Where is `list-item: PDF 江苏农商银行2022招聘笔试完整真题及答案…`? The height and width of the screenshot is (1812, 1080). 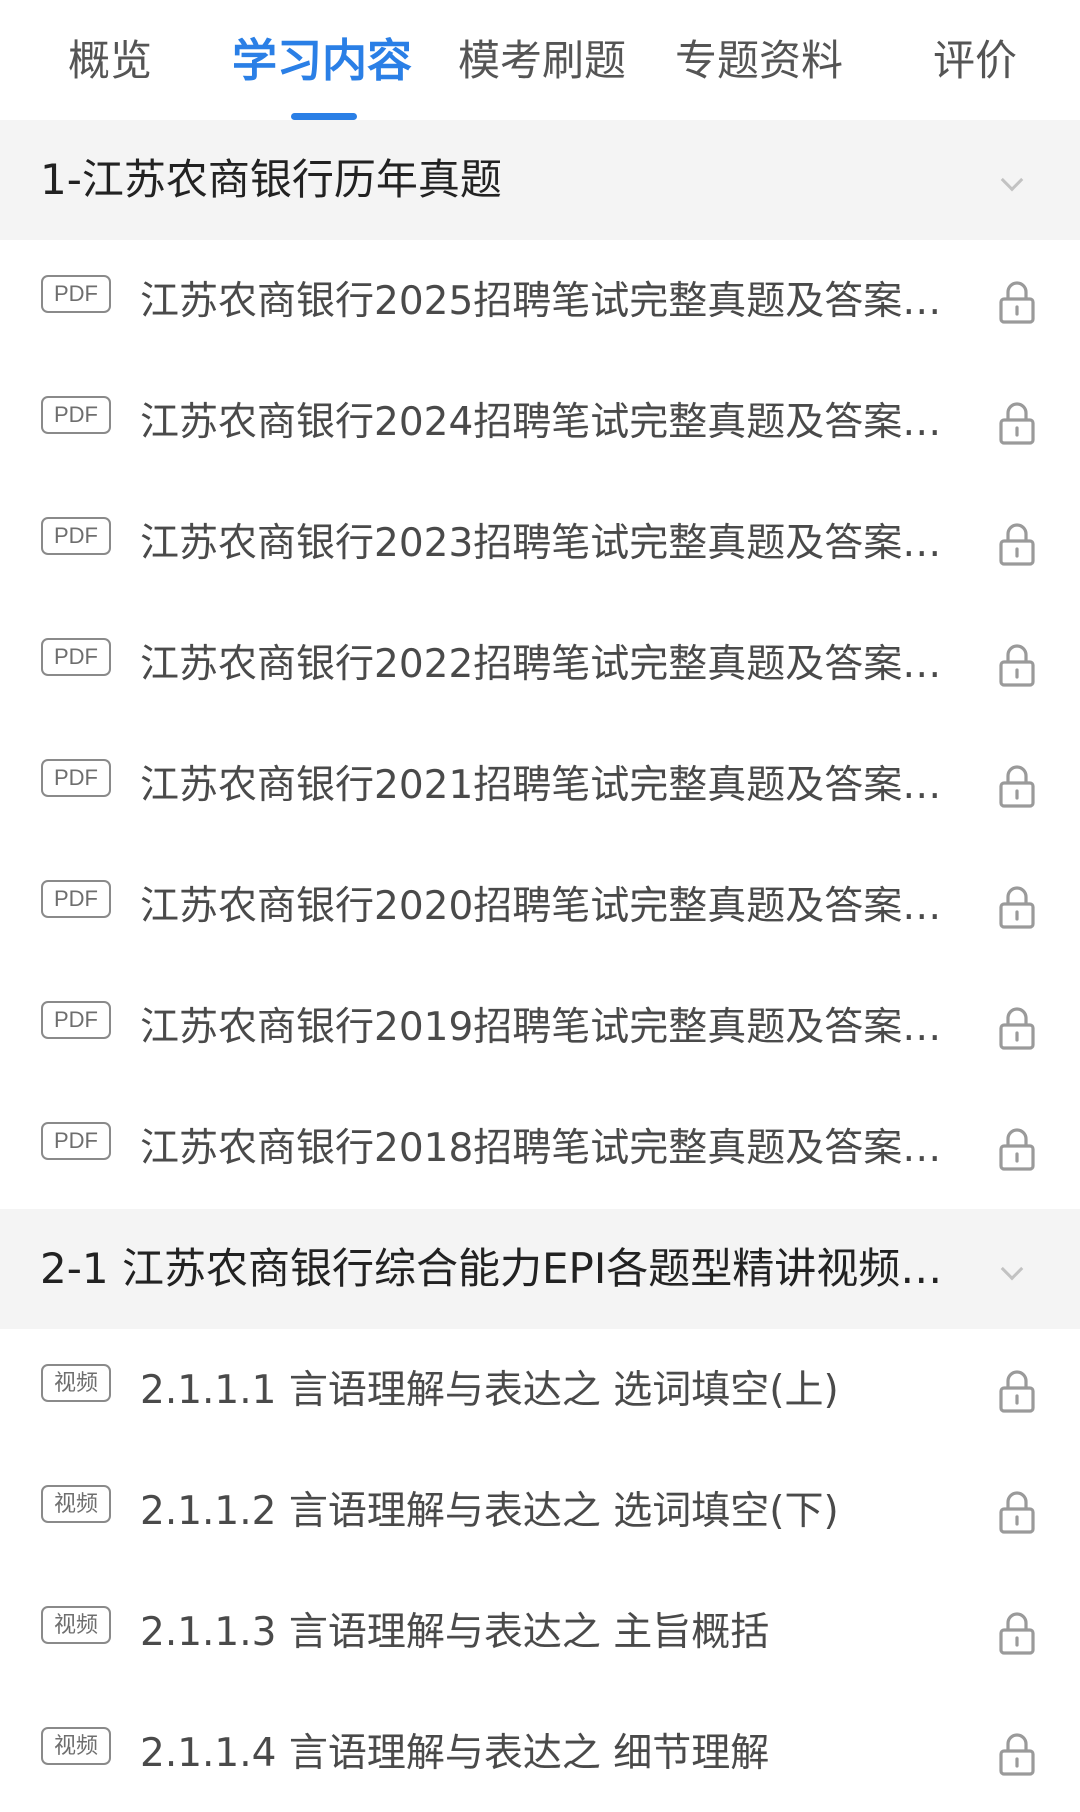 list-item: PDF 江苏农商银行2022招聘笔试完整真题及答案… is located at coordinates (540, 664).